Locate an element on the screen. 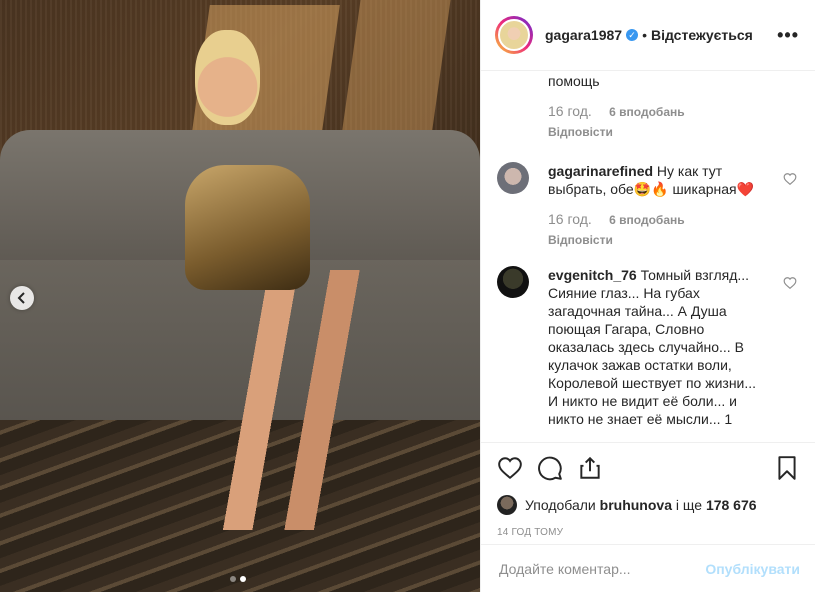  likes-summary: Уподобали bruhunova і ще 178 676 is located at coordinates (648, 505).